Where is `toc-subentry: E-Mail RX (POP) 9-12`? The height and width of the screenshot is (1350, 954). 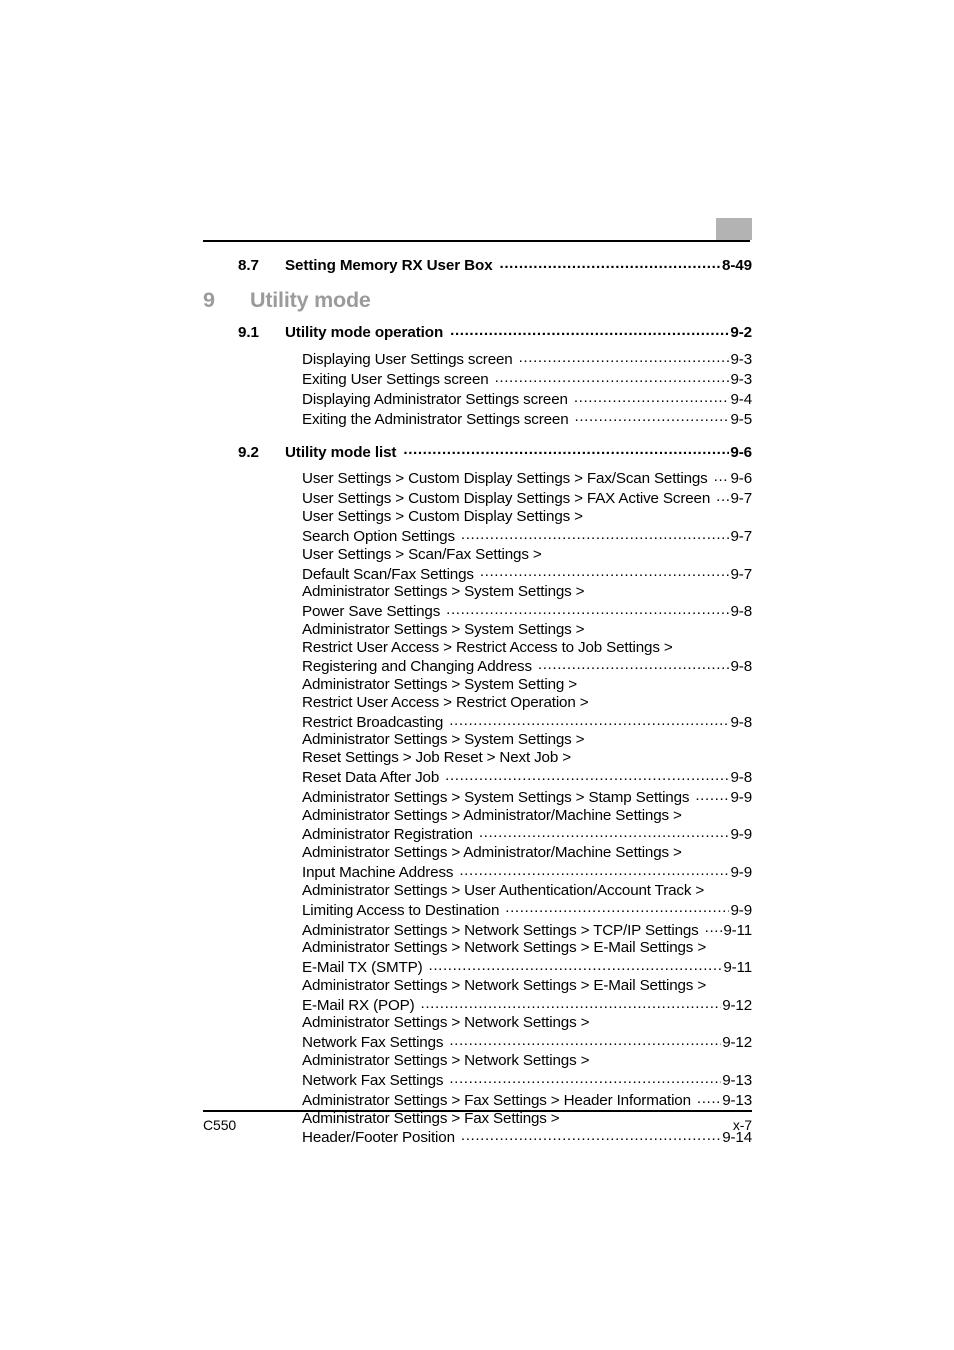 toc-subentry: E-Mail RX (POP) 9-12 is located at coordinates (477, 1005).